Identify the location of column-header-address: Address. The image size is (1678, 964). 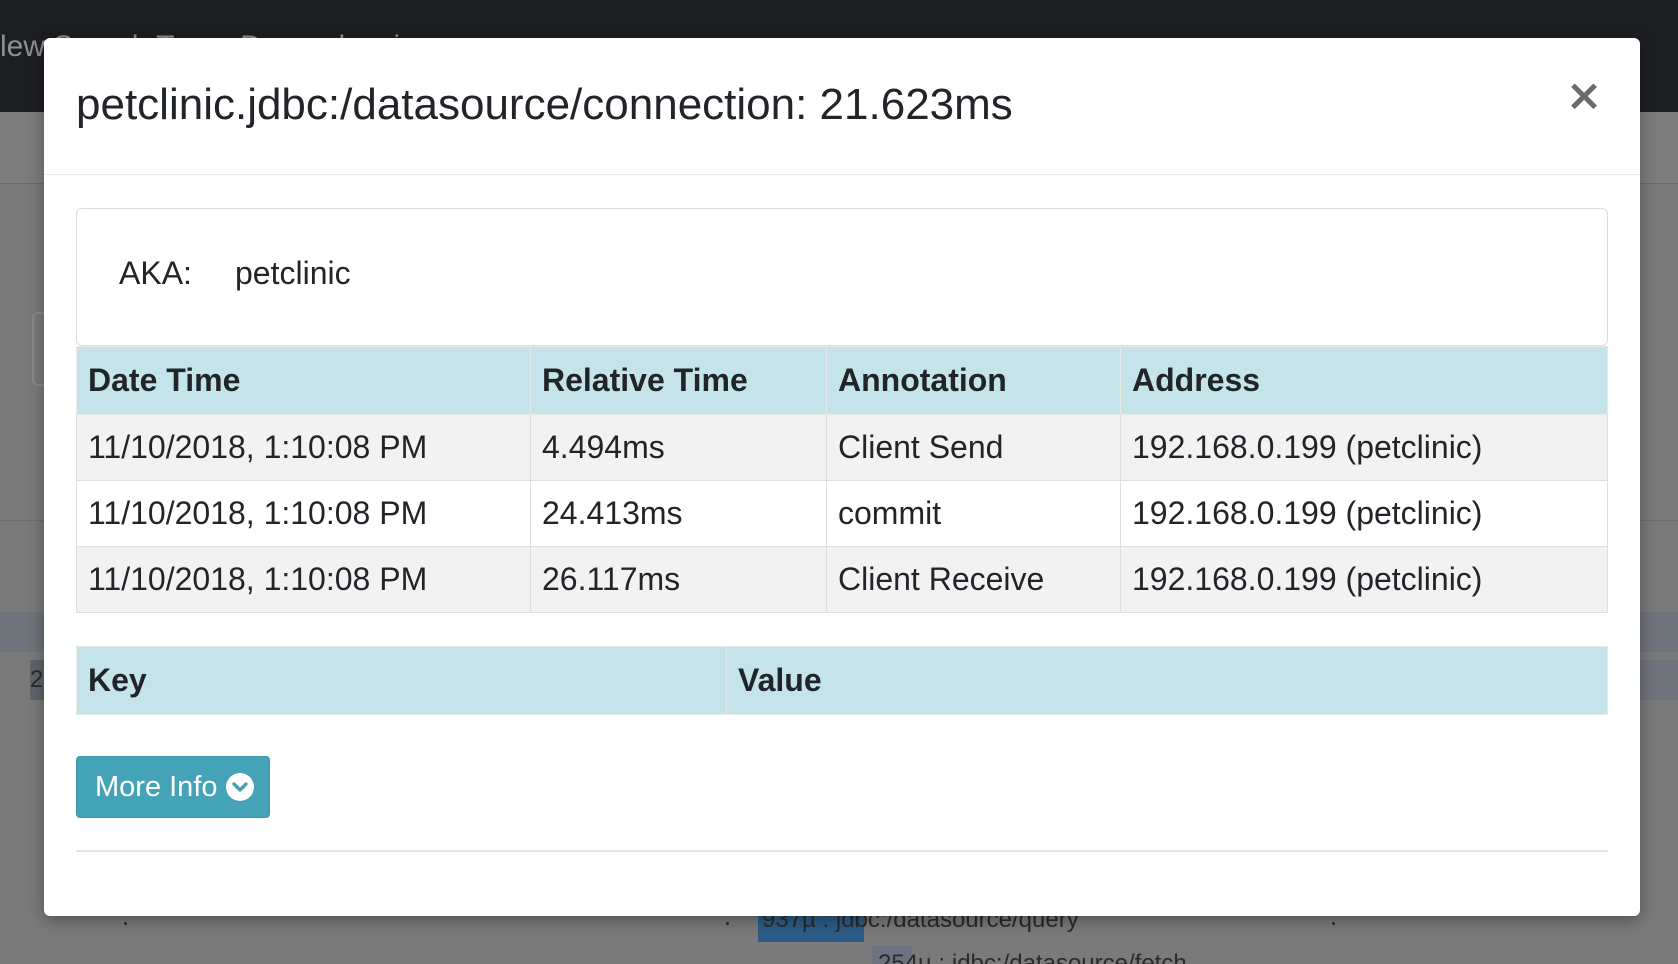
(1364, 380).